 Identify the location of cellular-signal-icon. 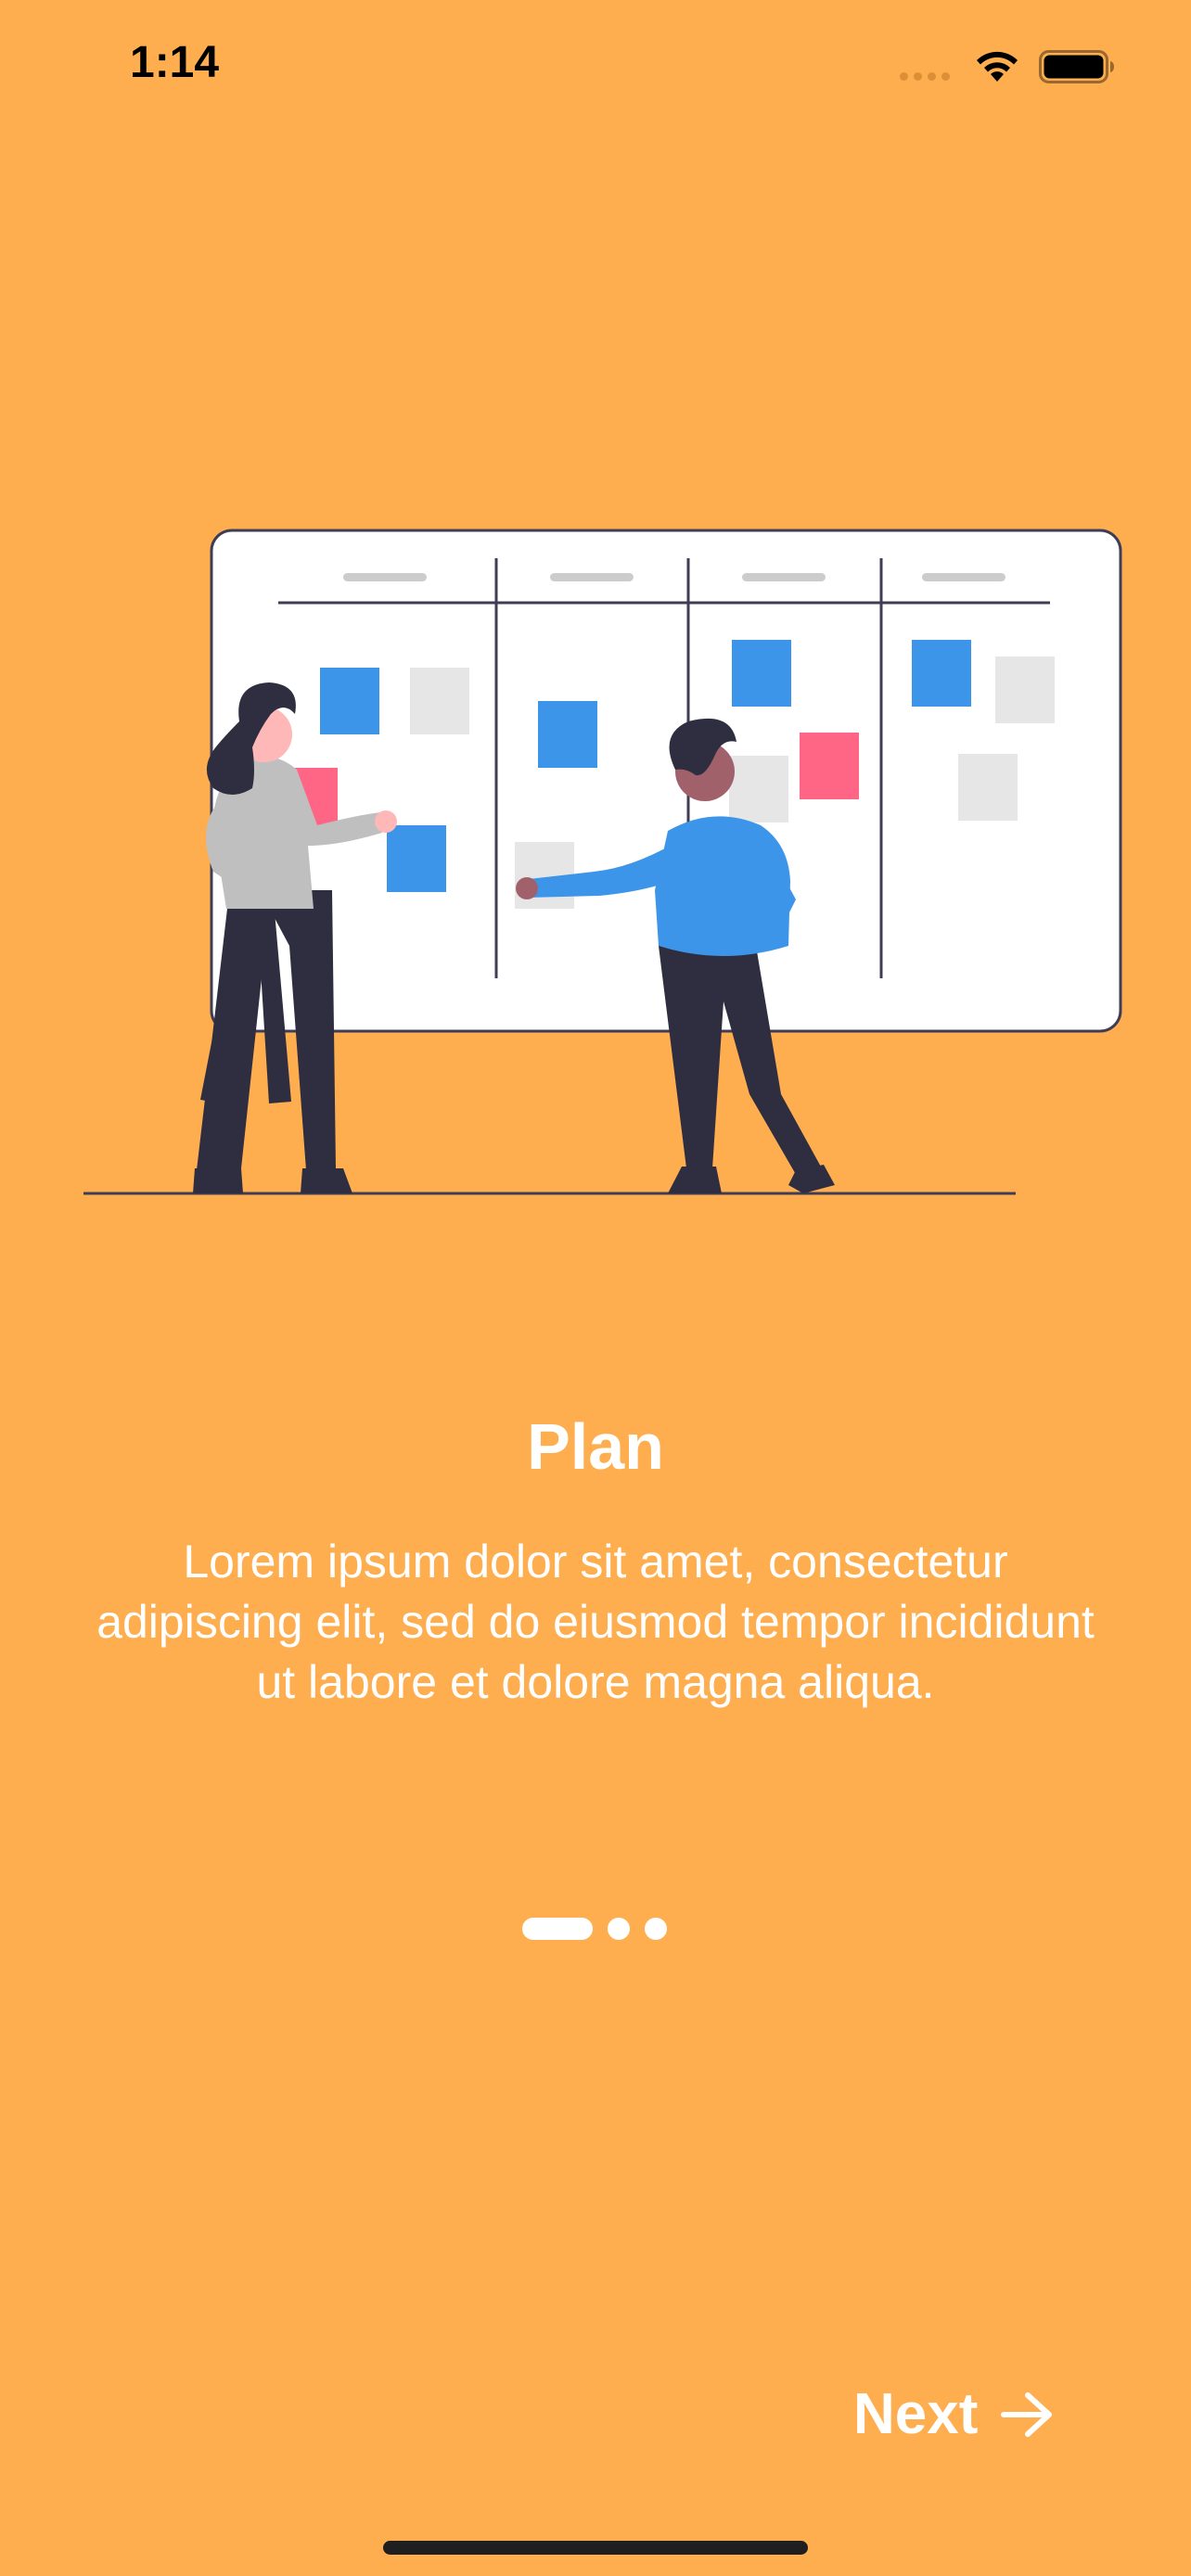
(925, 76).